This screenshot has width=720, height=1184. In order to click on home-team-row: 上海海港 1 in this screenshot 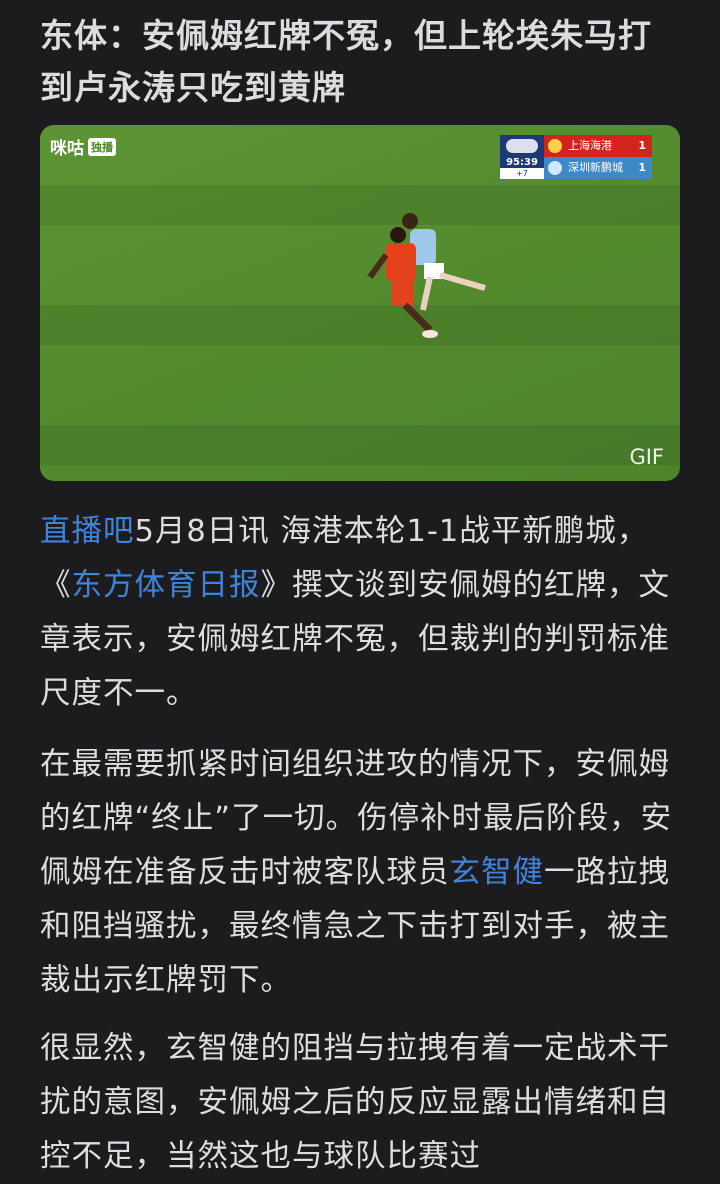, I will do `click(598, 146)`.